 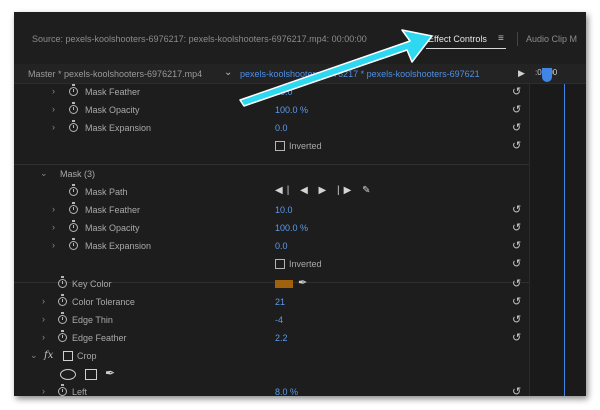 What do you see at coordinates (91, 374) in the screenshot?
I see `rectangle-mask-icon` at bounding box center [91, 374].